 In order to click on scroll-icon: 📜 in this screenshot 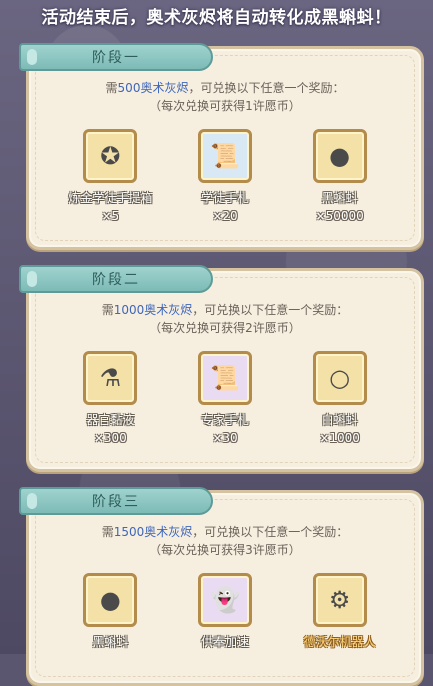, I will do `click(224, 156)`.